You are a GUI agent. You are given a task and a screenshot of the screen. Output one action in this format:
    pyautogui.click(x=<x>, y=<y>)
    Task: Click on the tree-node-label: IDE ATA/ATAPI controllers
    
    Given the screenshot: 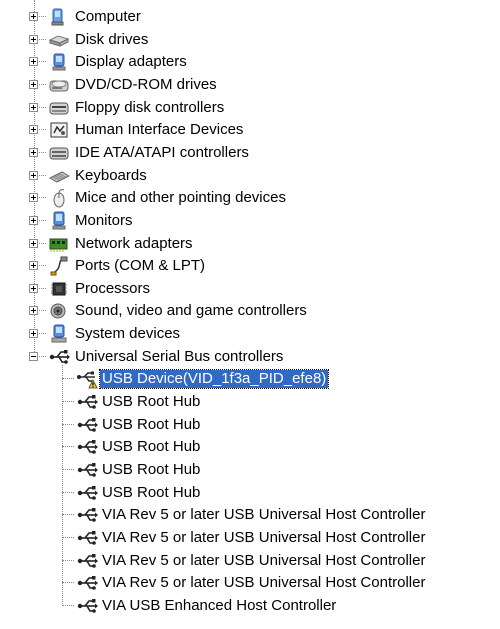 What is the action you would take?
    pyautogui.click(x=162, y=152)
    